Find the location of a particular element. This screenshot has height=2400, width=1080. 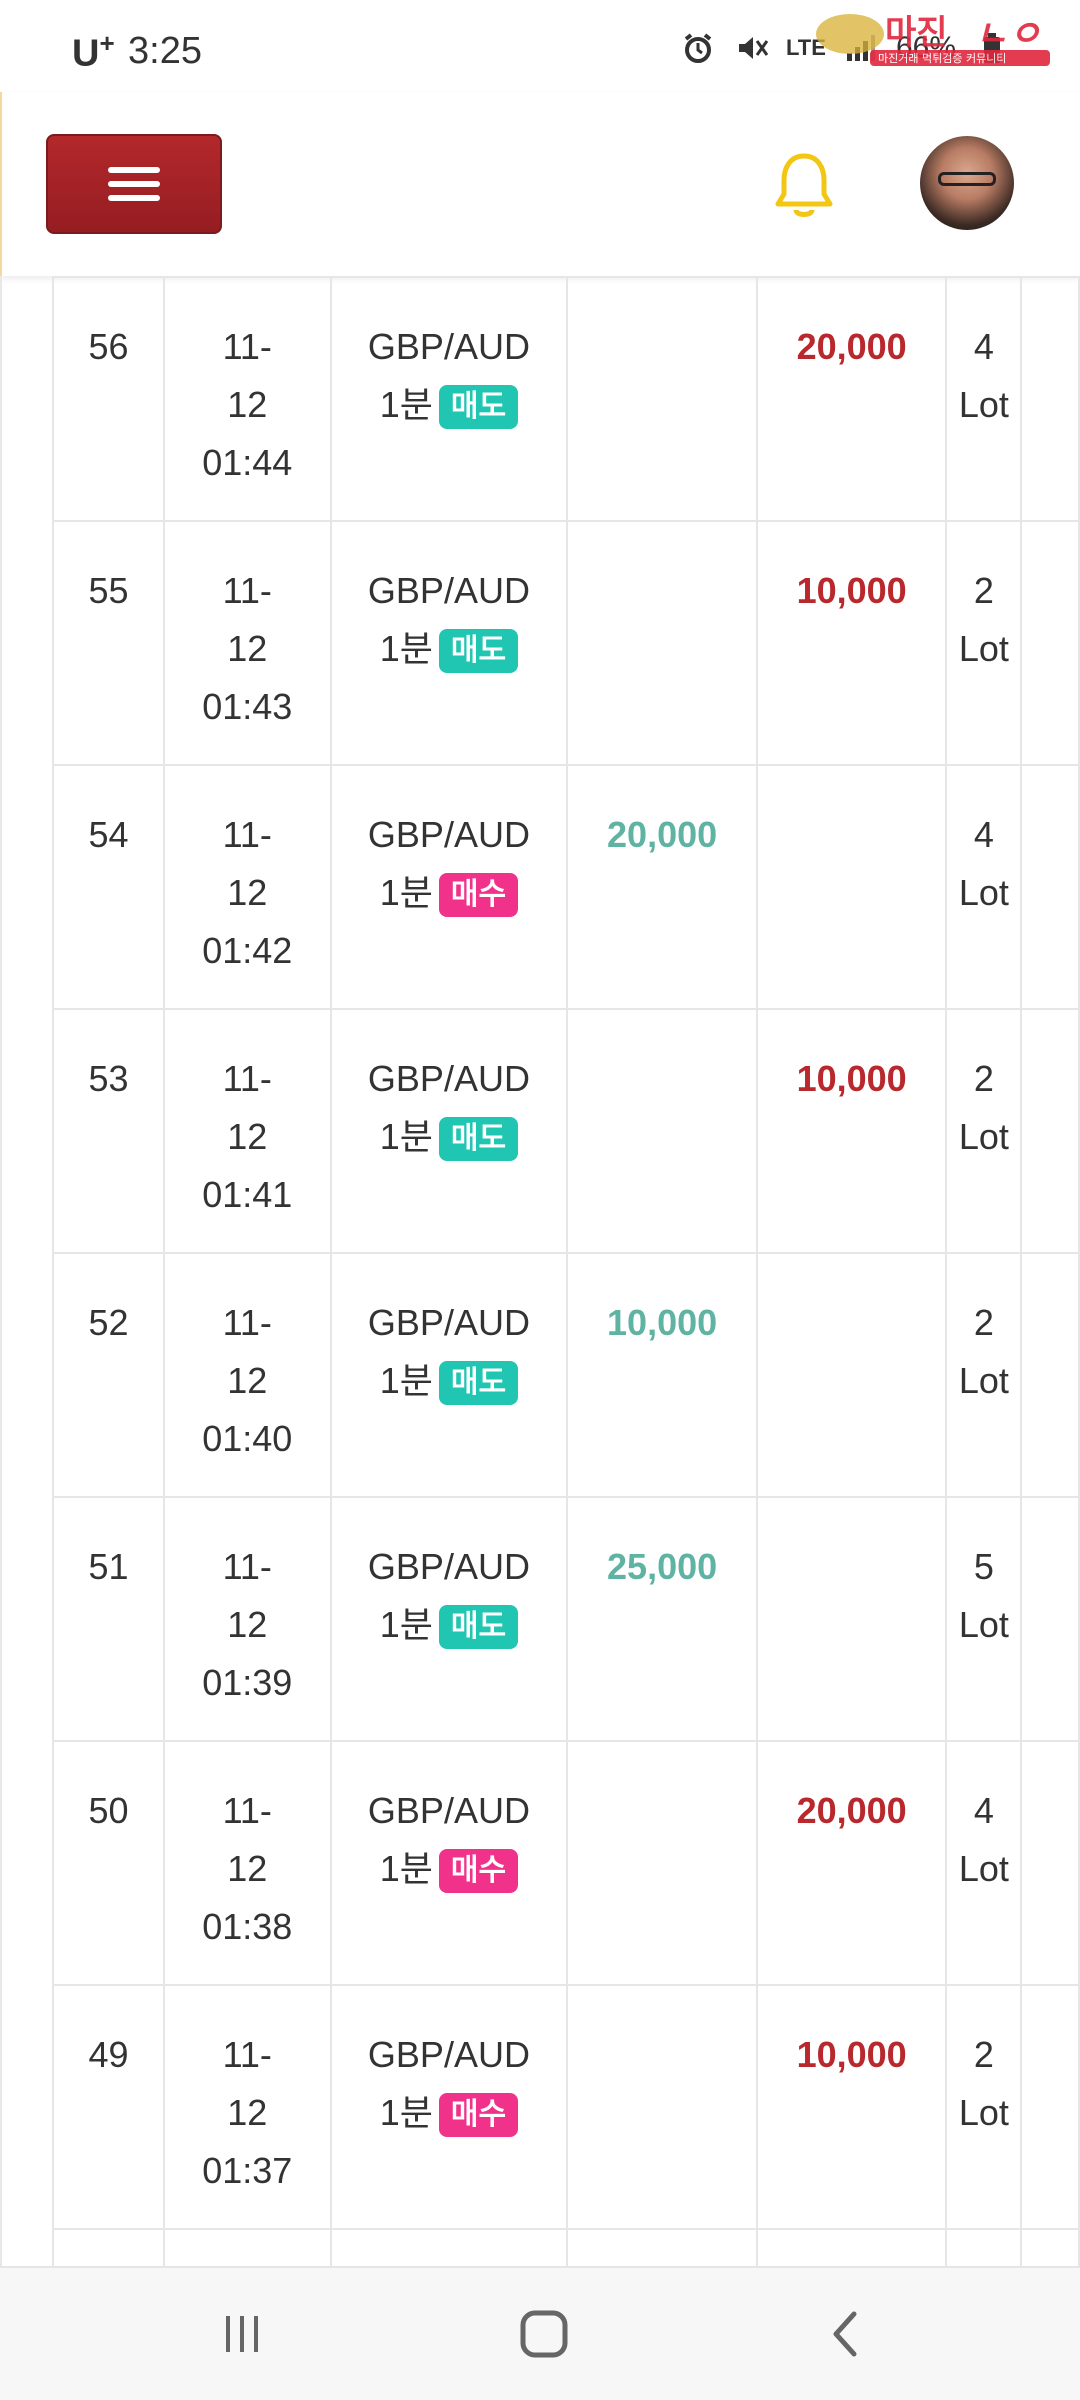

row-win-cell: 20,000 is located at coordinates (662, 887).